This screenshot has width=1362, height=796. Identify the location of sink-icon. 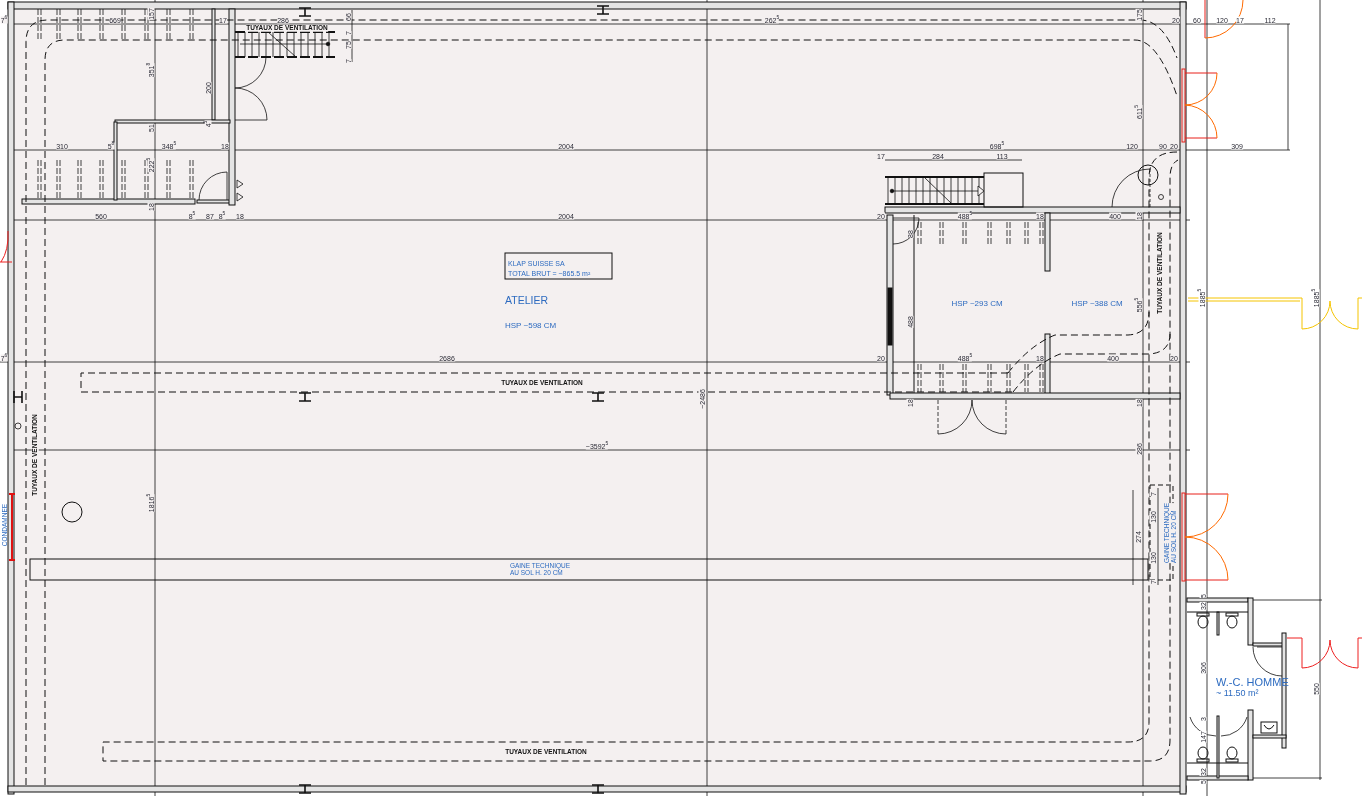
(1269, 727).